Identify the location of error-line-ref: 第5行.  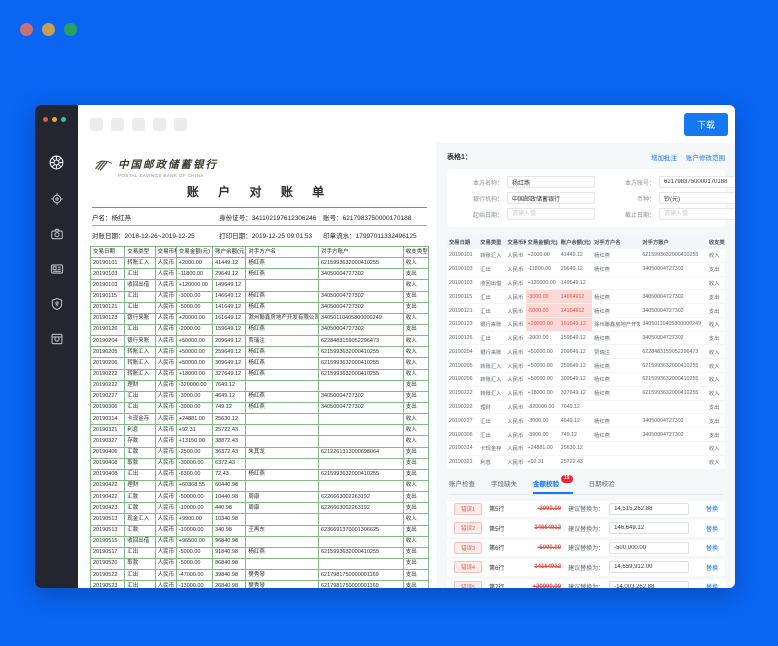
(497, 510).